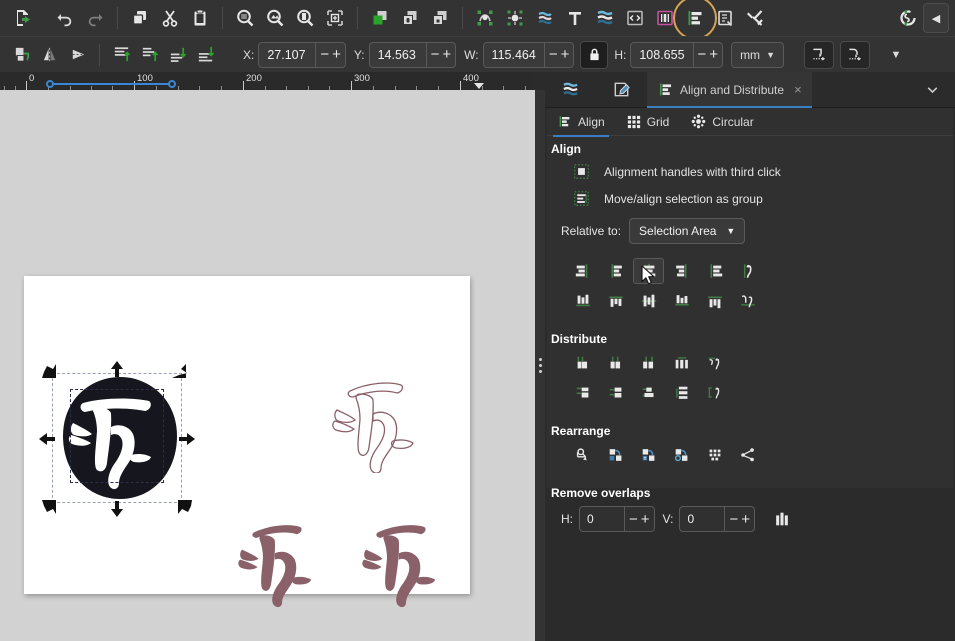 This screenshot has height=641, width=955. What do you see at coordinates (677, 54) in the screenshot?
I see `h-field: 108.655 − +` at bounding box center [677, 54].